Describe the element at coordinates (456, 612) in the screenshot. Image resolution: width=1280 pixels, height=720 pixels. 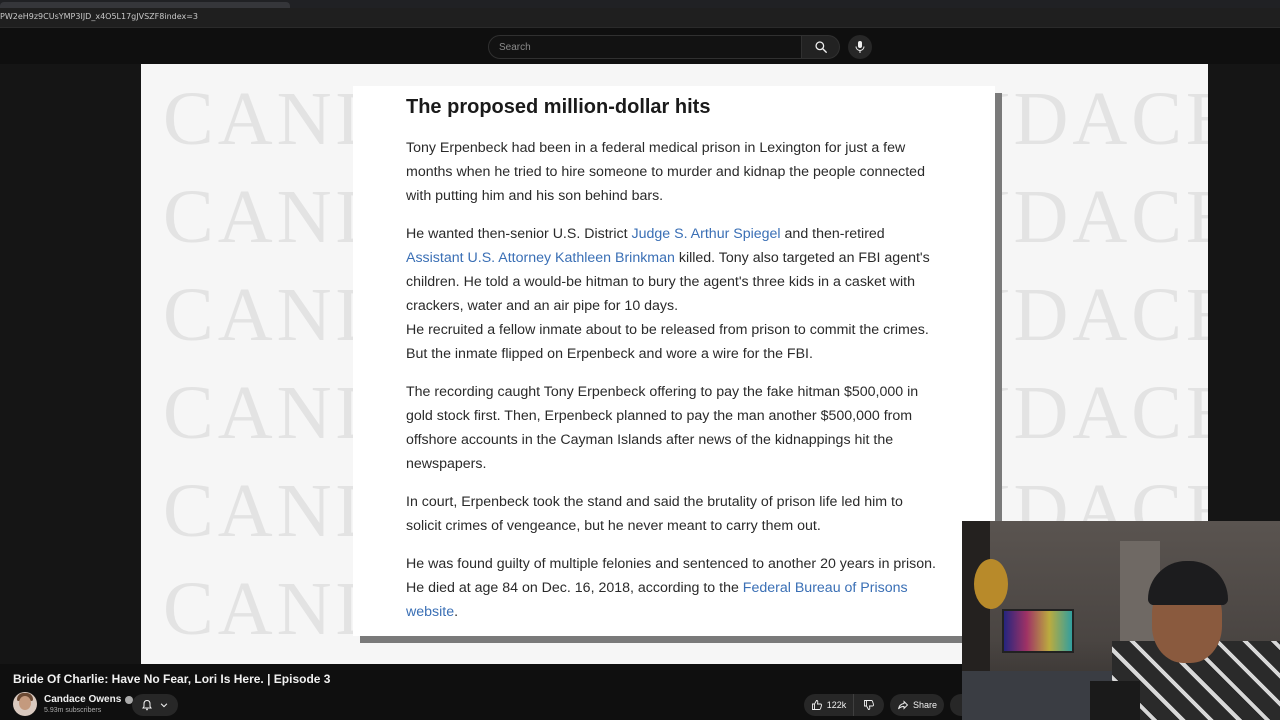
I see `paragraph-text: .` at that location.